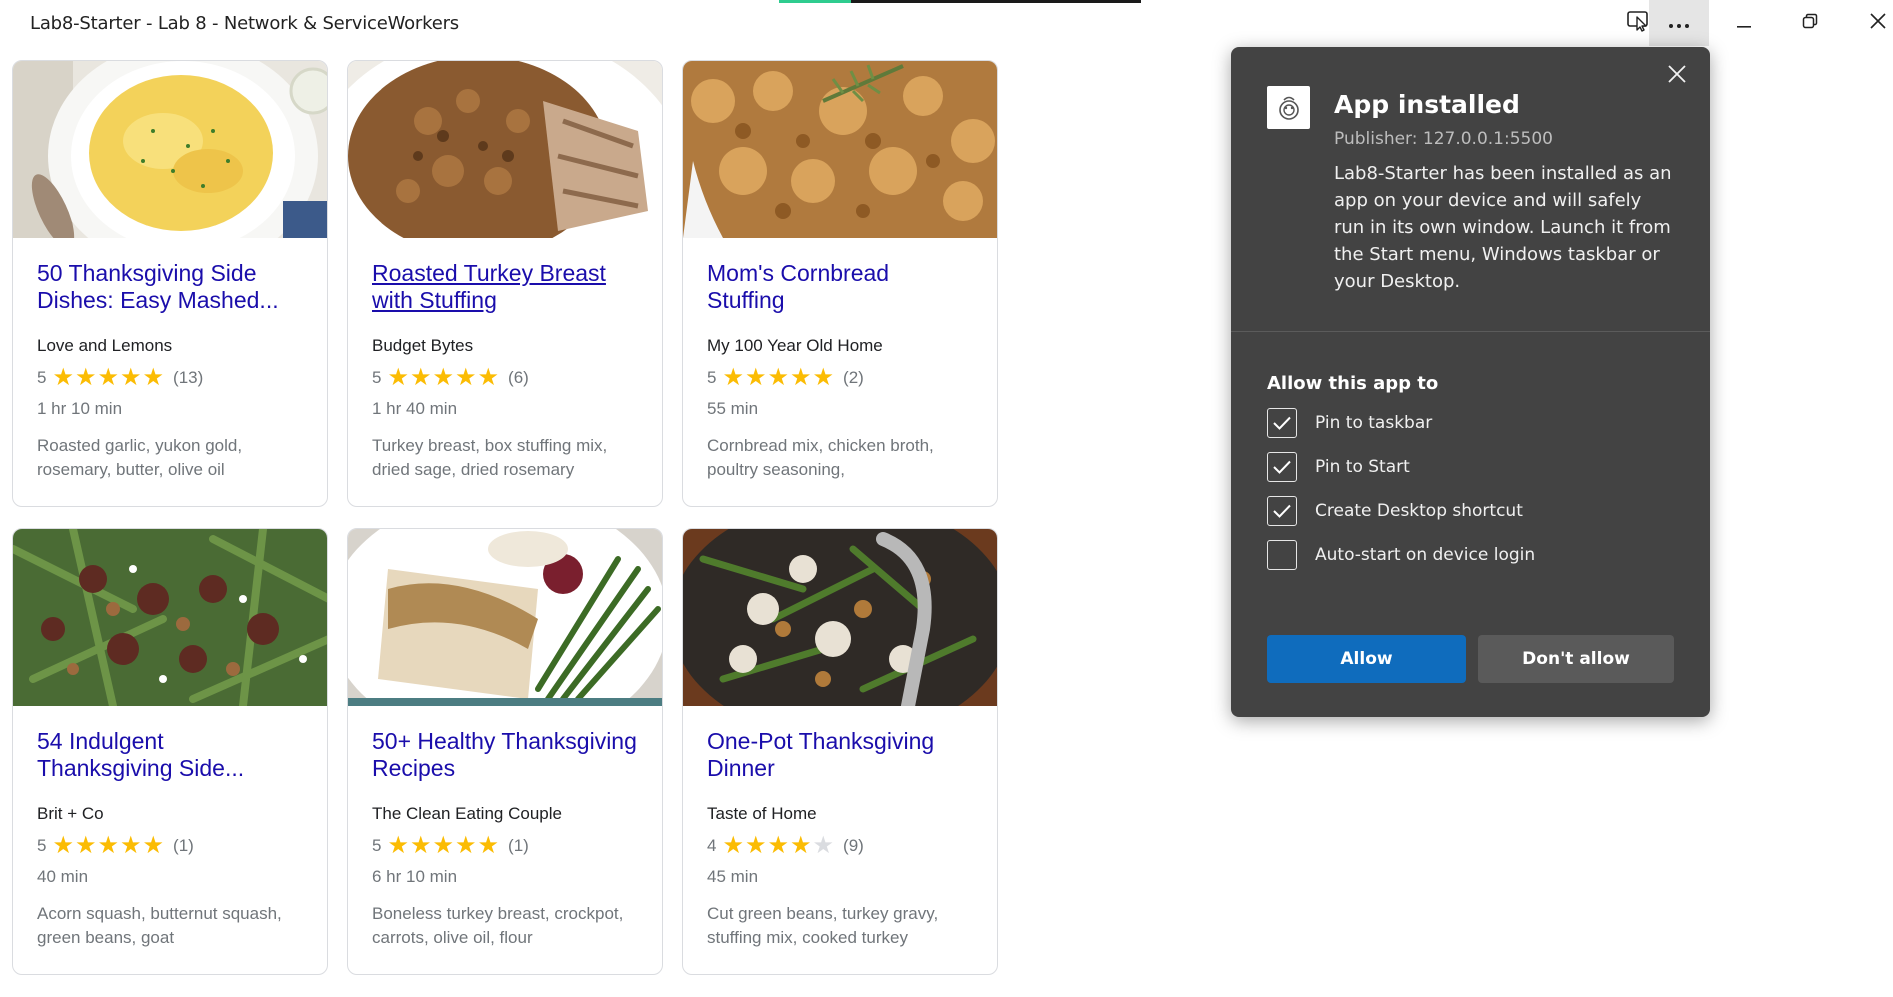  What do you see at coordinates (505, 377) in the screenshot?
I see `recipe-rating: 5 ★ ★ ★ ★ ★ (6)` at bounding box center [505, 377].